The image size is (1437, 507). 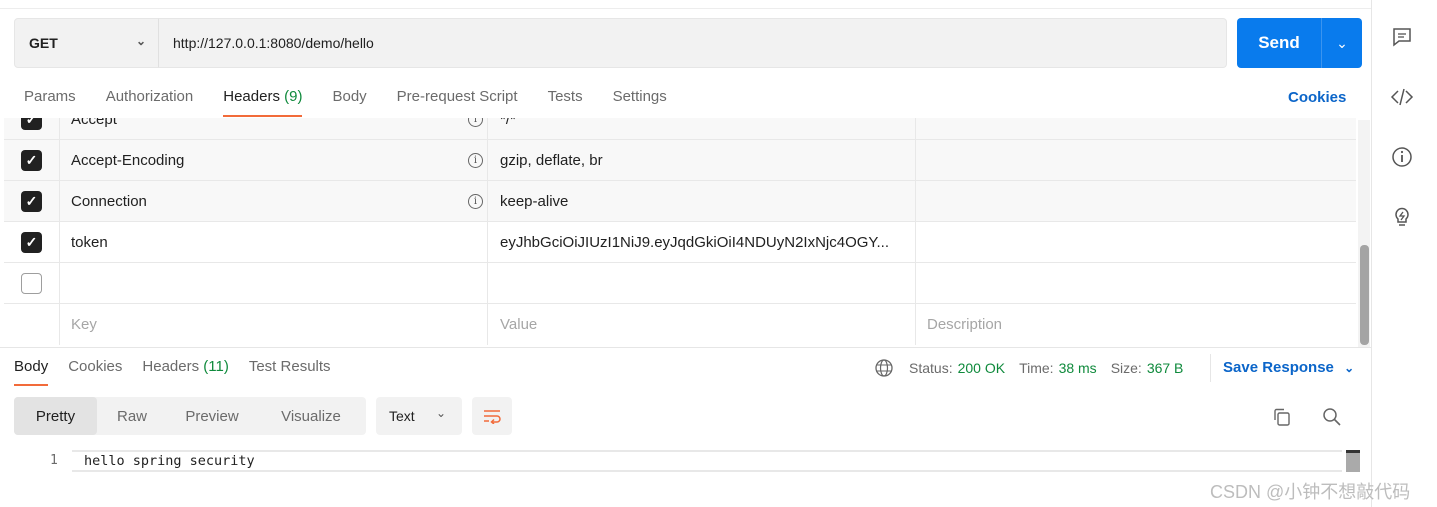 I want to click on tab-count: (9), so click(x=293, y=96).